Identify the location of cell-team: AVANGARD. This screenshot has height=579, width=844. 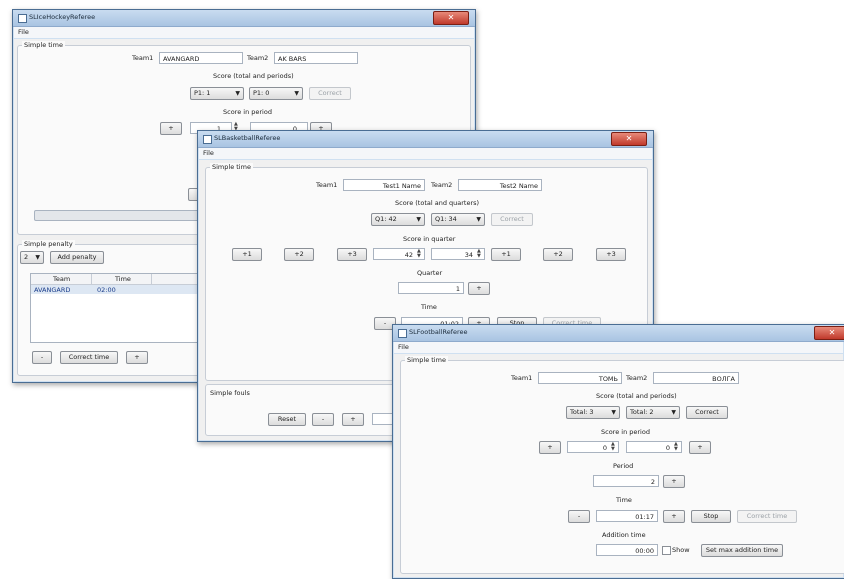
(52, 290).